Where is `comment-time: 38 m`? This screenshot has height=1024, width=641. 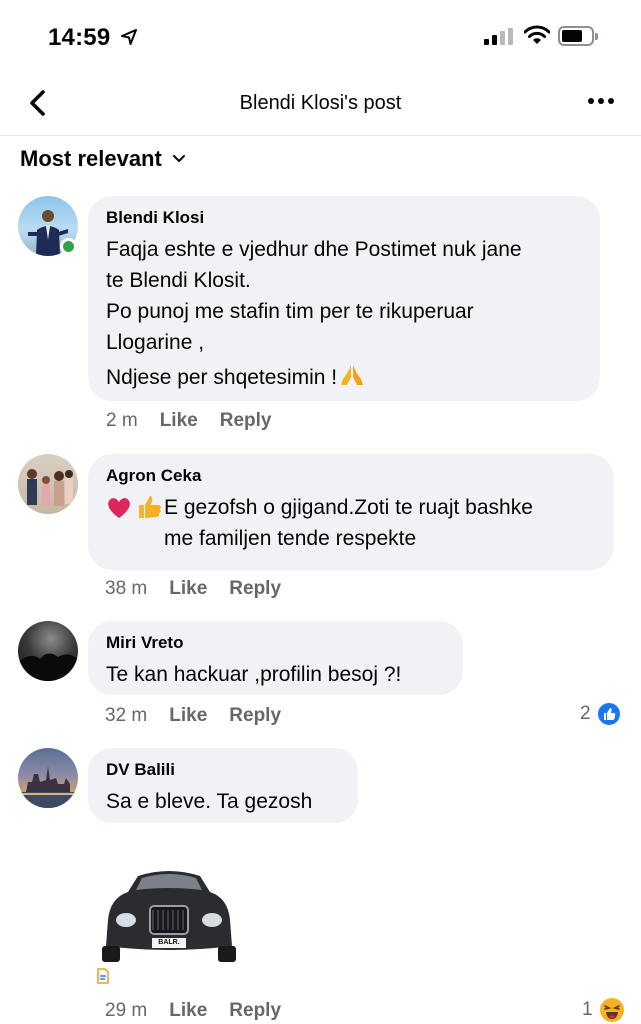 comment-time: 38 m is located at coordinates (126, 588).